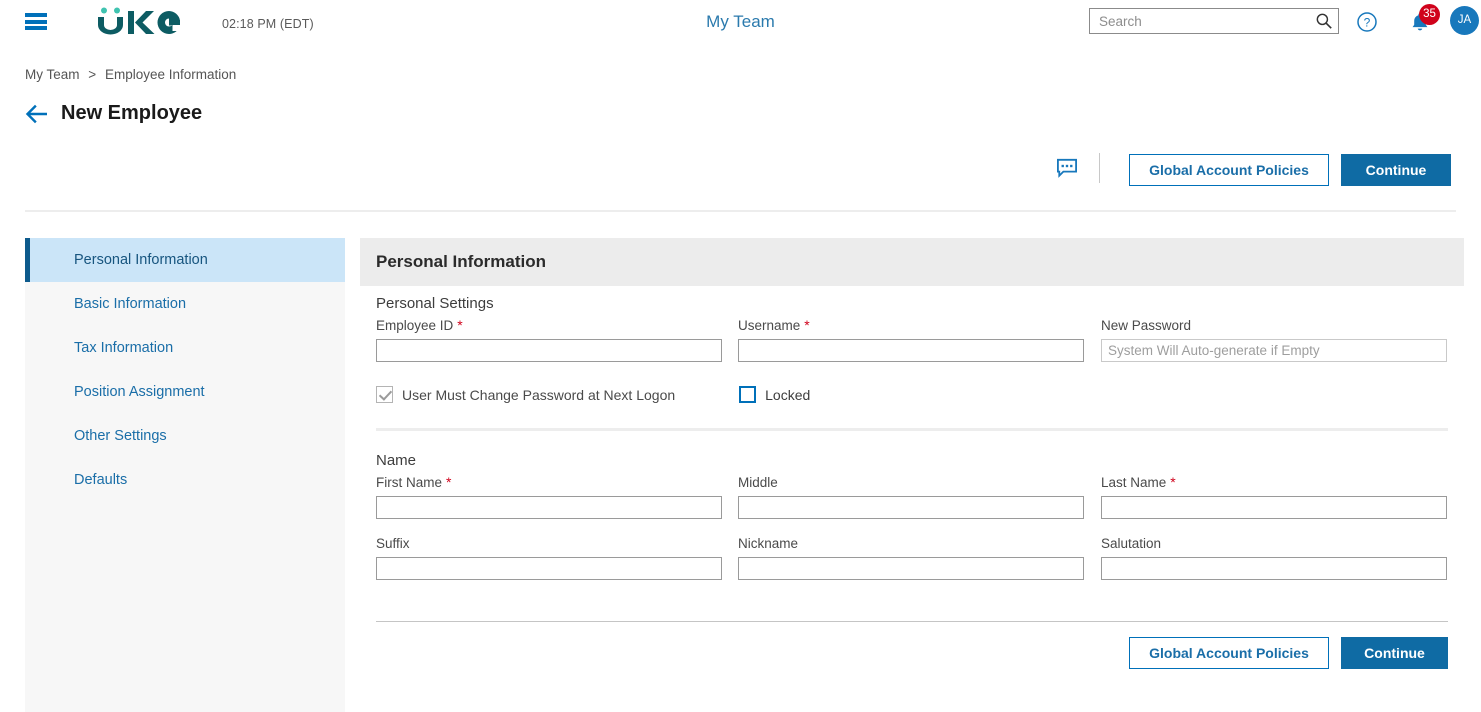 The width and height of the screenshot is (1481, 712). What do you see at coordinates (788, 394) in the screenshot?
I see `locked-label: Locked` at bounding box center [788, 394].